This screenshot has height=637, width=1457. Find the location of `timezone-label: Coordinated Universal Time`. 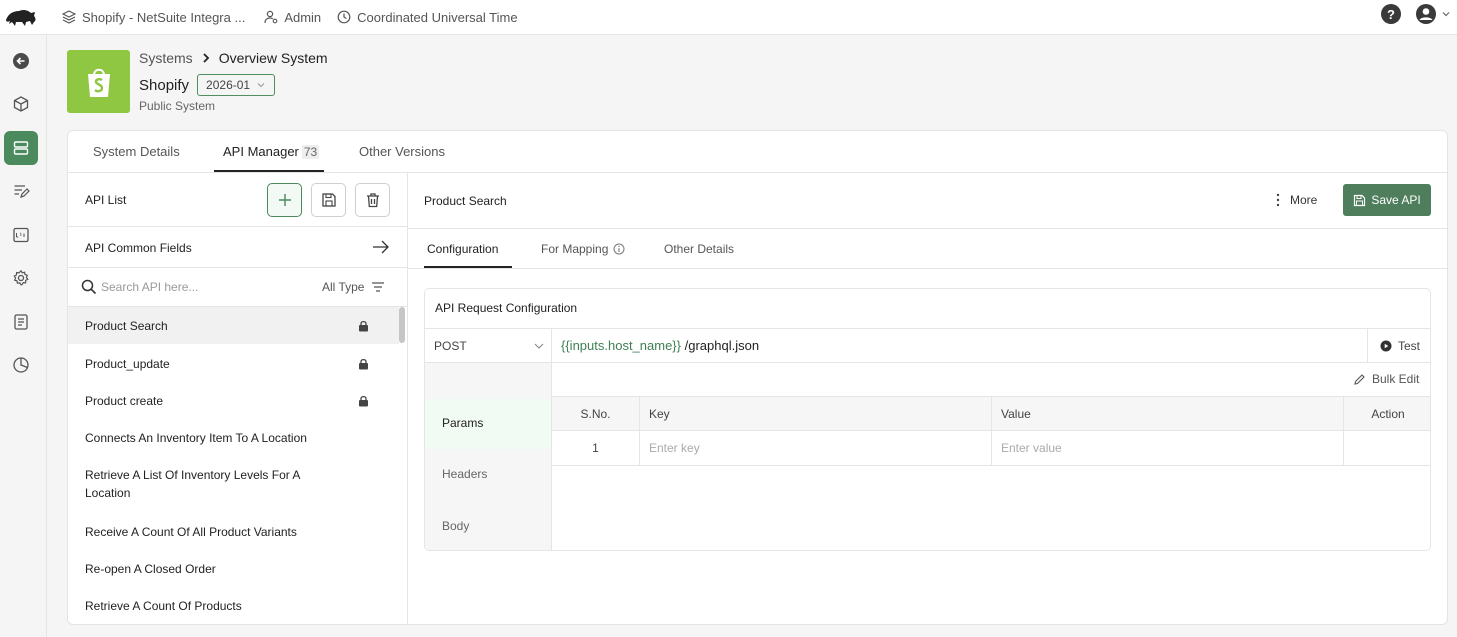

timezone-label: Coordinated Universal Time is located at coordinates (437, 17).